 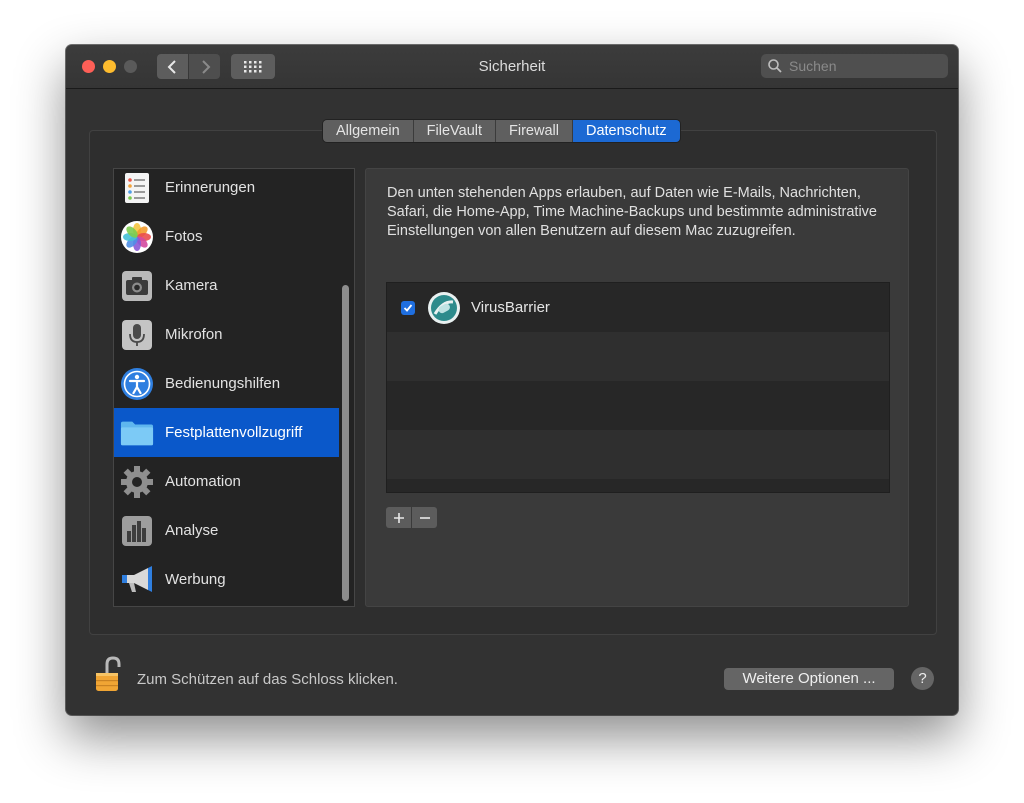 What do you see at coordinates (109, 674) in the screenshot?
I see `unlocked-padlock-icon` at bounding box center [109, 674].